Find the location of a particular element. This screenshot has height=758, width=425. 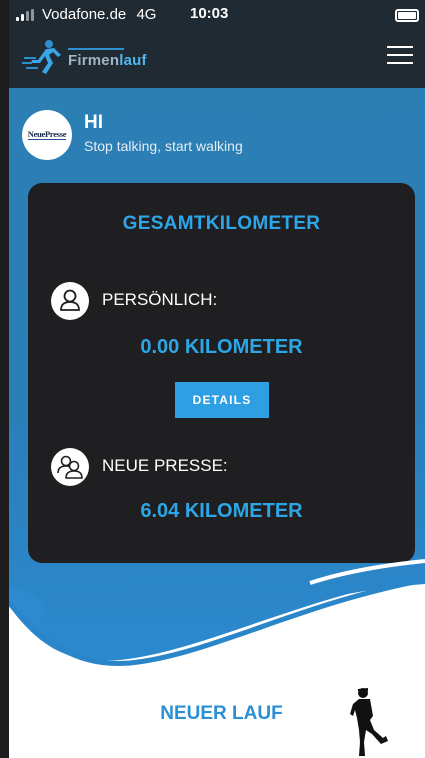

logo-suffix: lauf is located at coordinates (133, 60).